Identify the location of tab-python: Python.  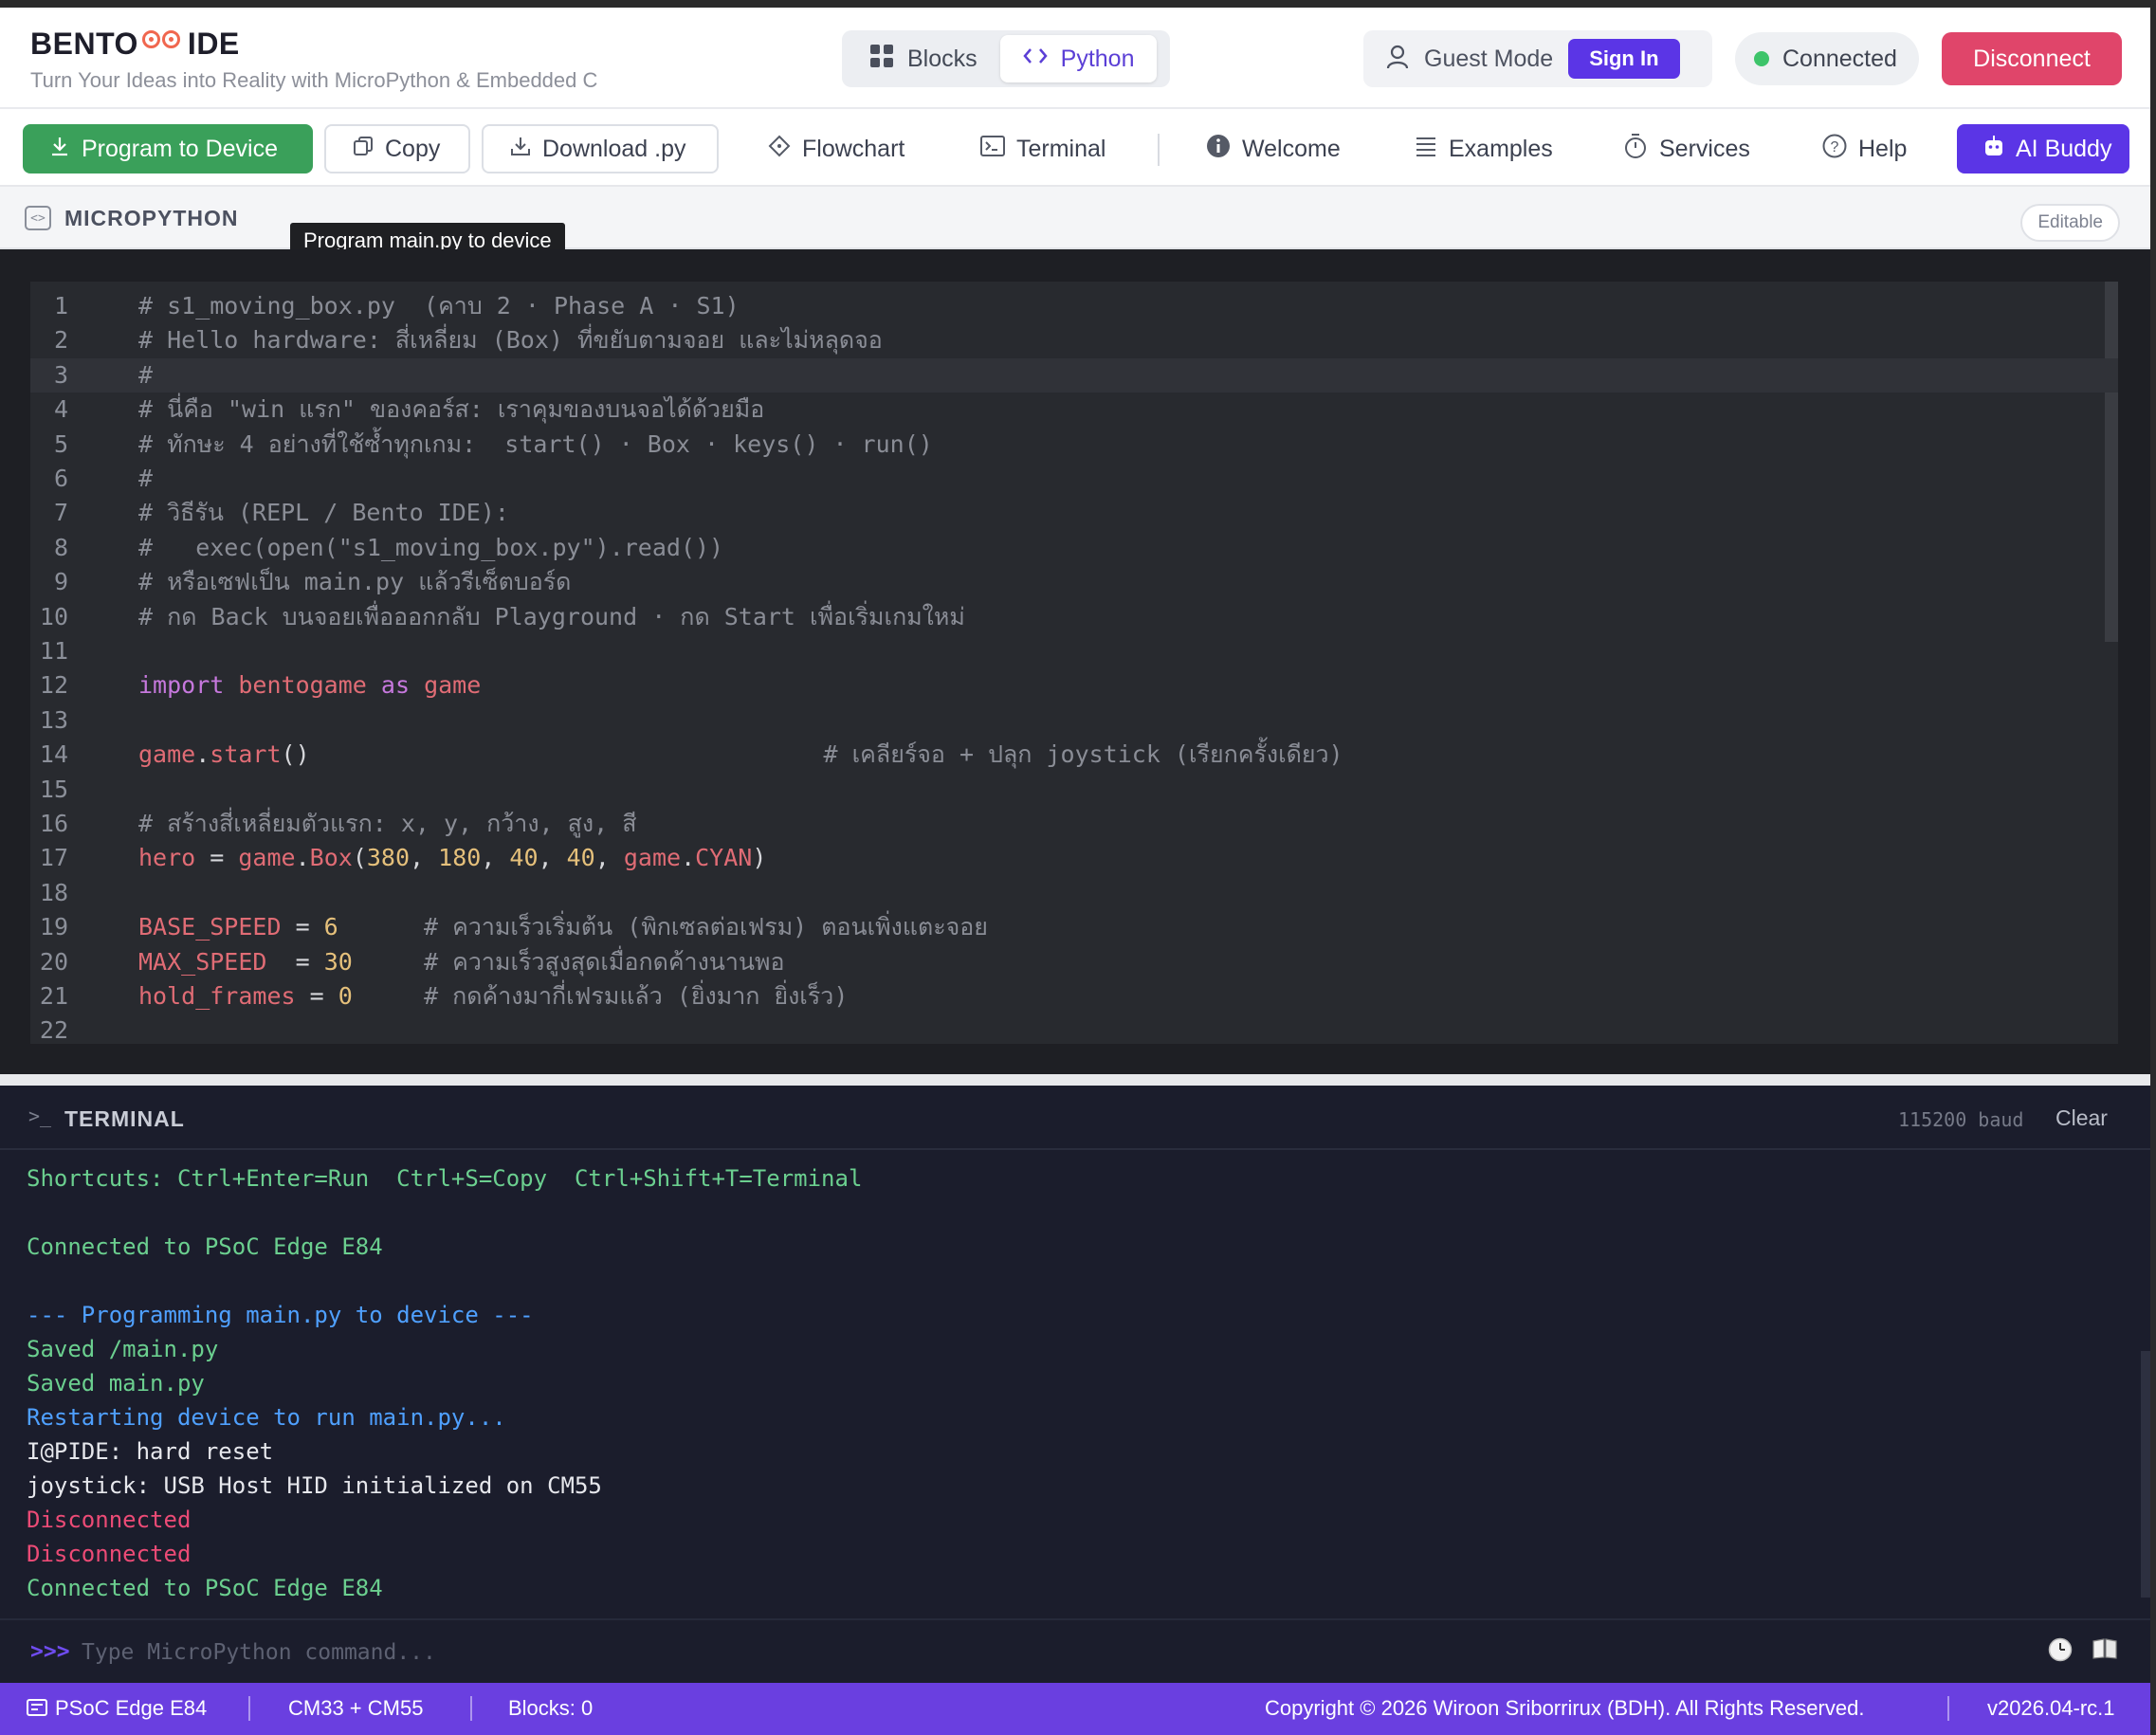
(1078, 59).